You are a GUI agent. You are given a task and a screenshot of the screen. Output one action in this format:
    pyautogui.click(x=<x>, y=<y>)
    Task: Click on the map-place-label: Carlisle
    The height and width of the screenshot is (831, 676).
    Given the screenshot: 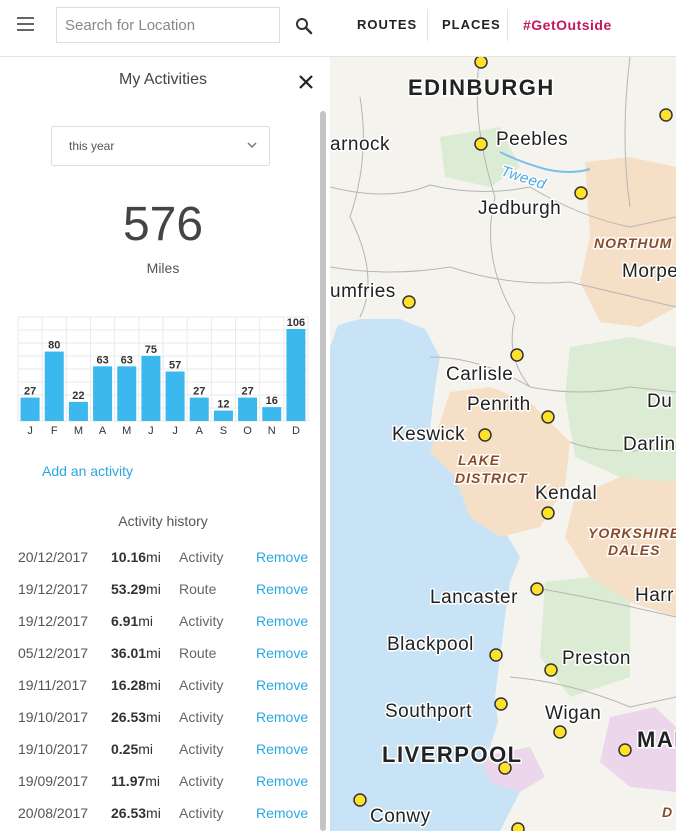 What is the action you would take?
    pyautogui.click(x=480, y=375)
    